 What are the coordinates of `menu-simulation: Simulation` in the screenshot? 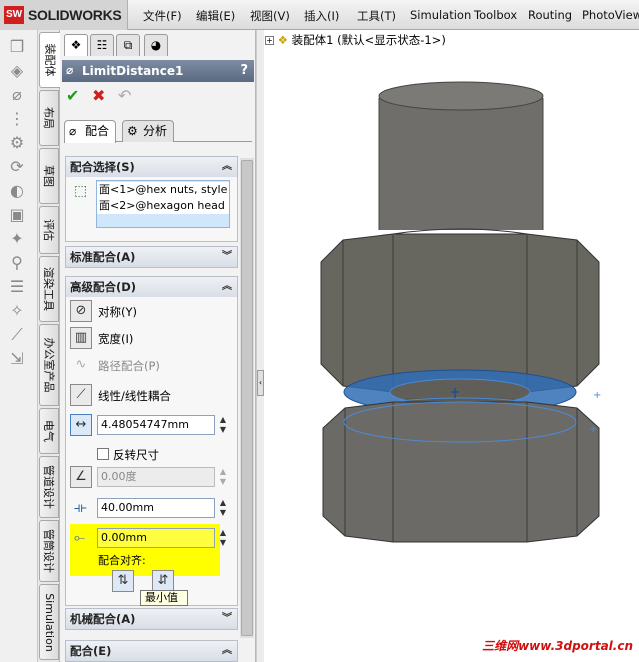 It's located at (440, 15).